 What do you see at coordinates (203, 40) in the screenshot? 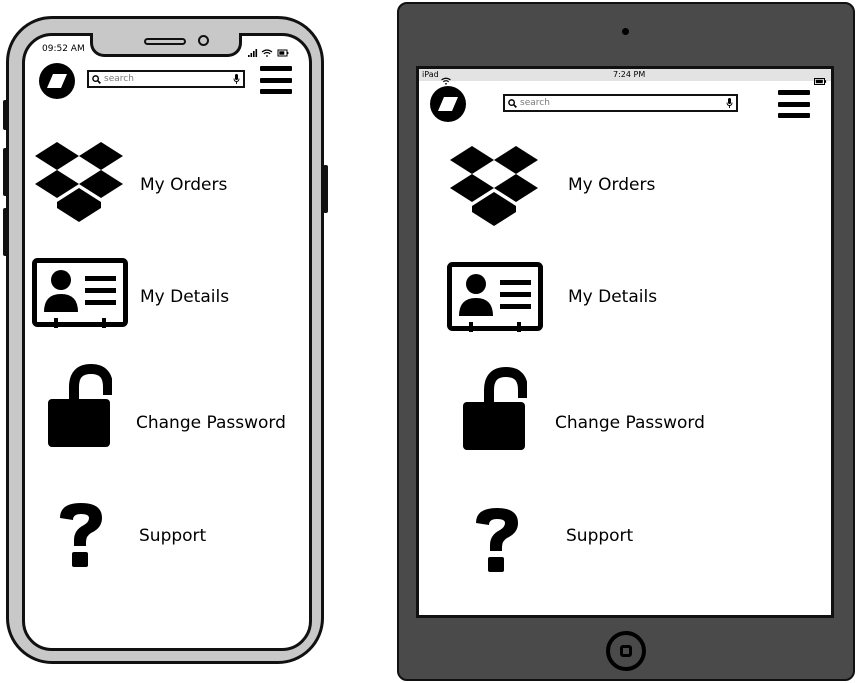
I see `phone-camera` at bounding box center [203, 40].